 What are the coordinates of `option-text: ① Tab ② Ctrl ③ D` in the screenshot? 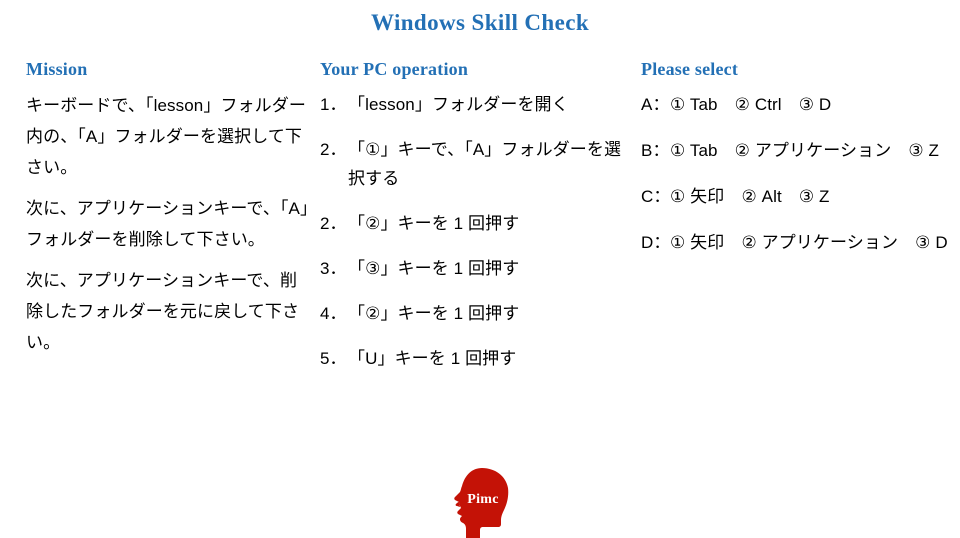 It's located at (751, 104).